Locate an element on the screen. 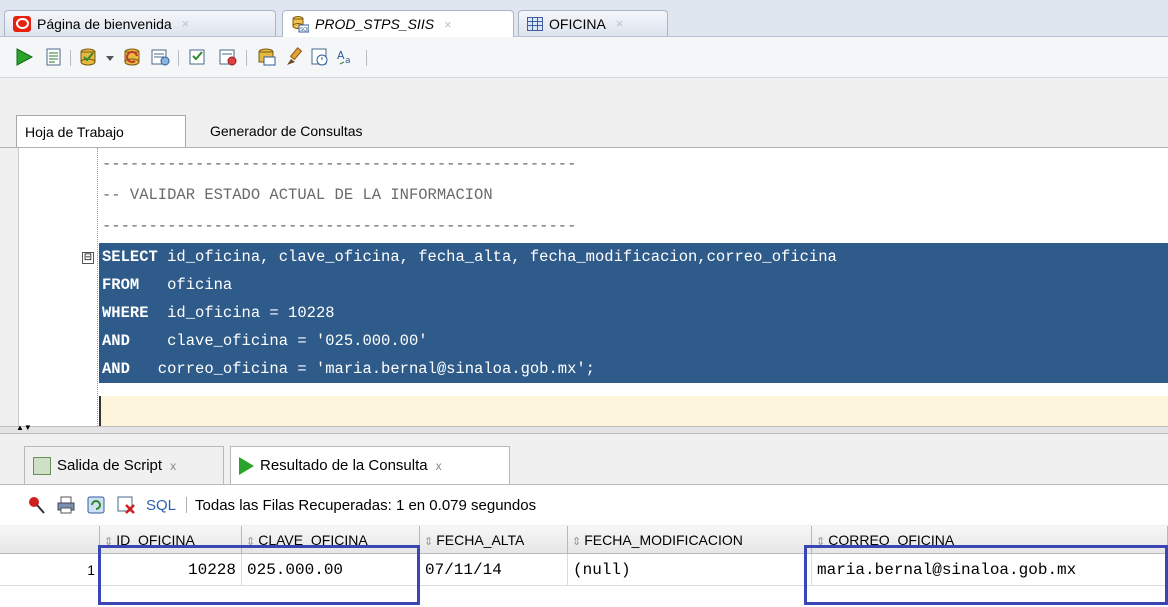 The width and height of the screenshot is (1168, 607). column-header-fecha-modificacion: ⇕ FECHA_MODIFICACION is located at coordinates (690, 540).